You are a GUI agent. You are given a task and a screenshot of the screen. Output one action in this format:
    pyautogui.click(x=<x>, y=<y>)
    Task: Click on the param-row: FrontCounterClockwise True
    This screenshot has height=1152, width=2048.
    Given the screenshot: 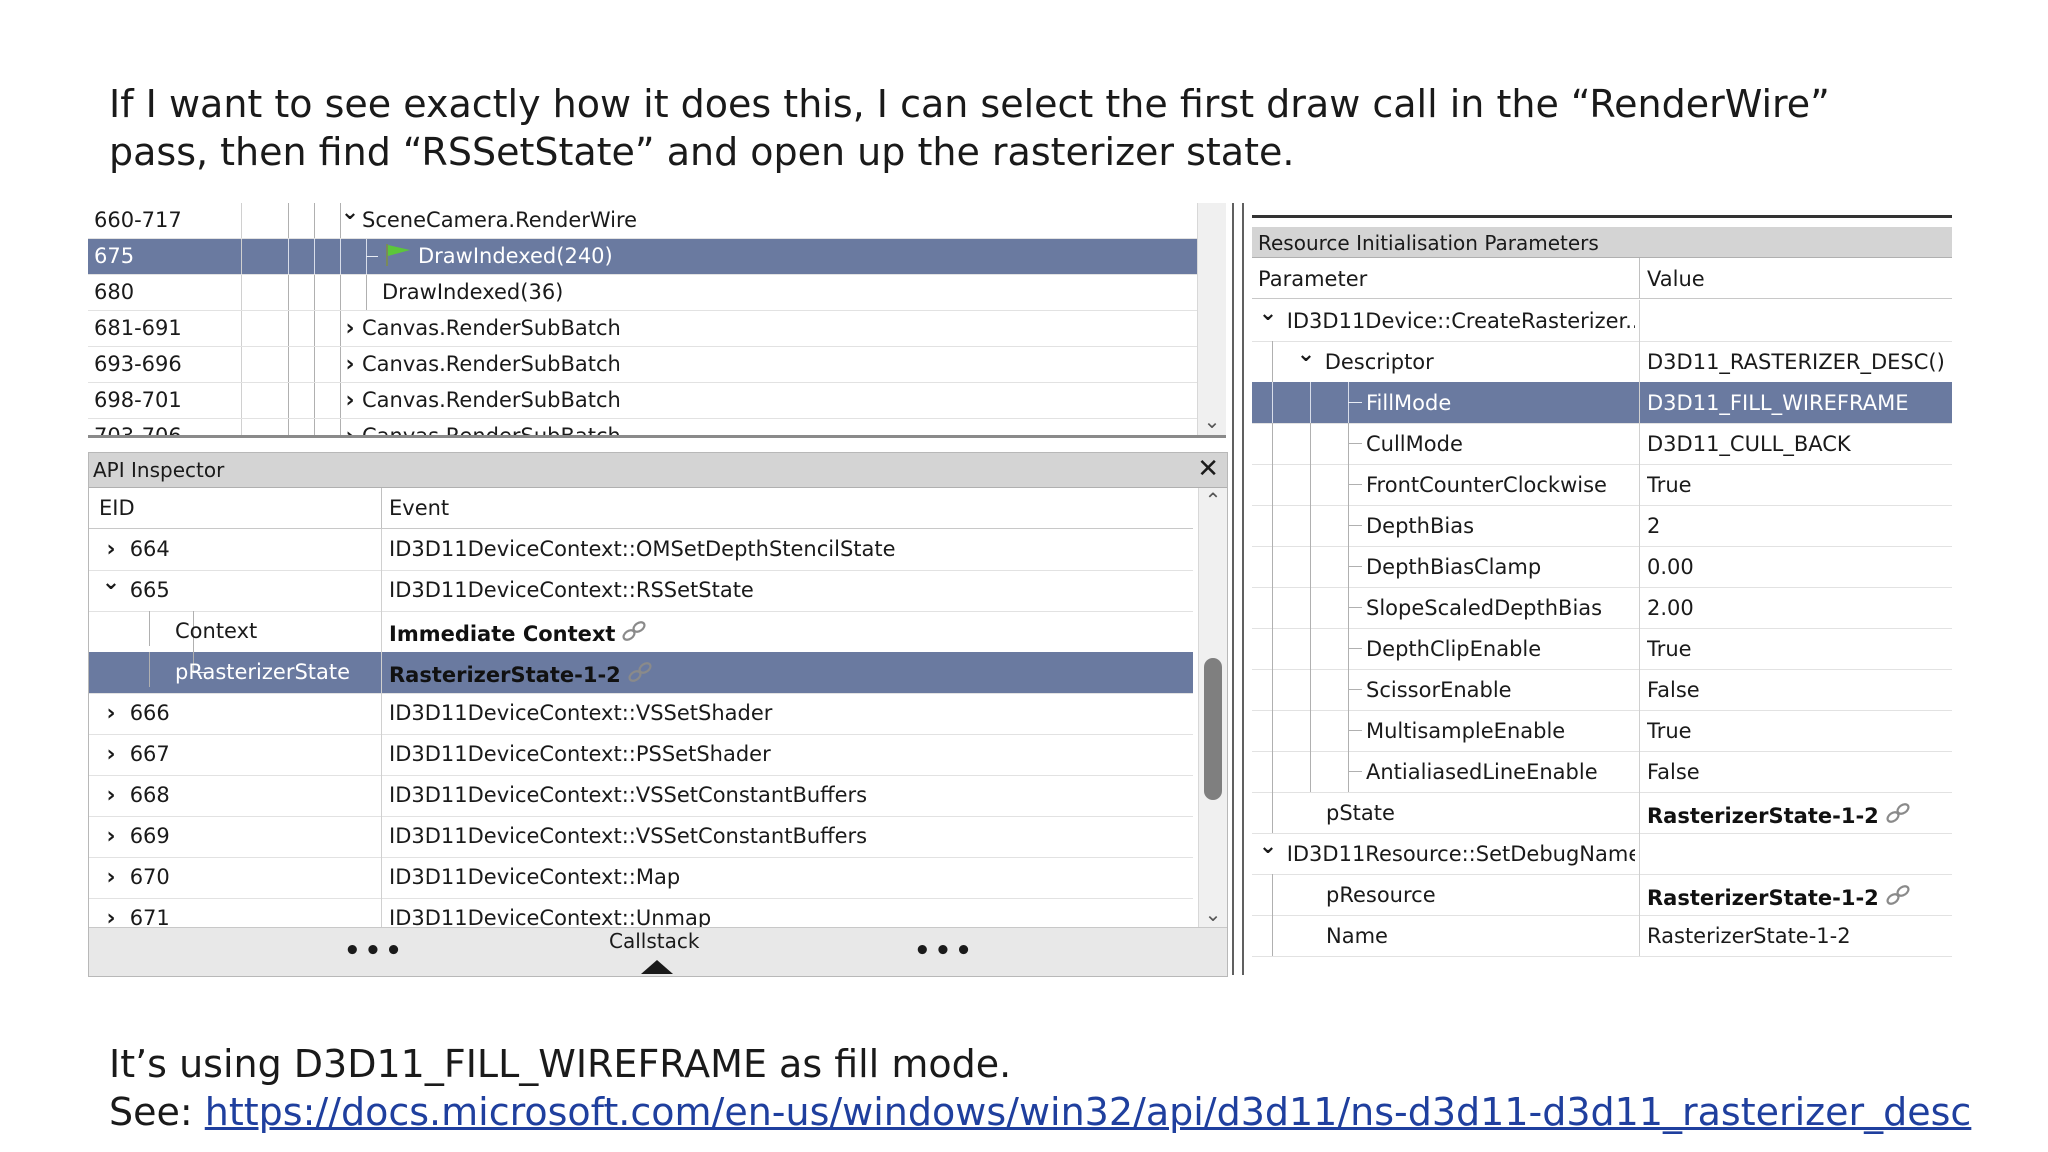 What is the action you would take?
    pyautogui.click(x=1602, y=485)
    